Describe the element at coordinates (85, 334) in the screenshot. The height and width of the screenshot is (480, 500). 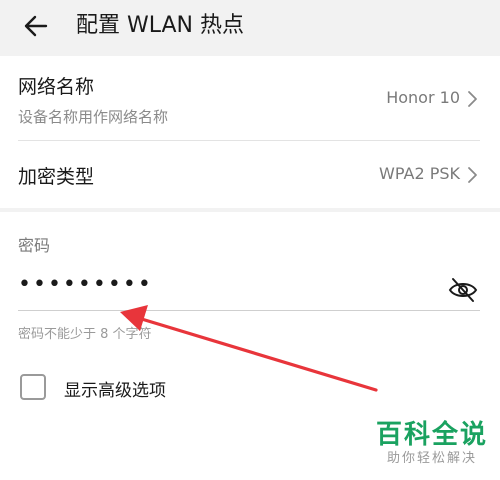
I see `password-hint: 密码不能少于 8 个字符` at that location.